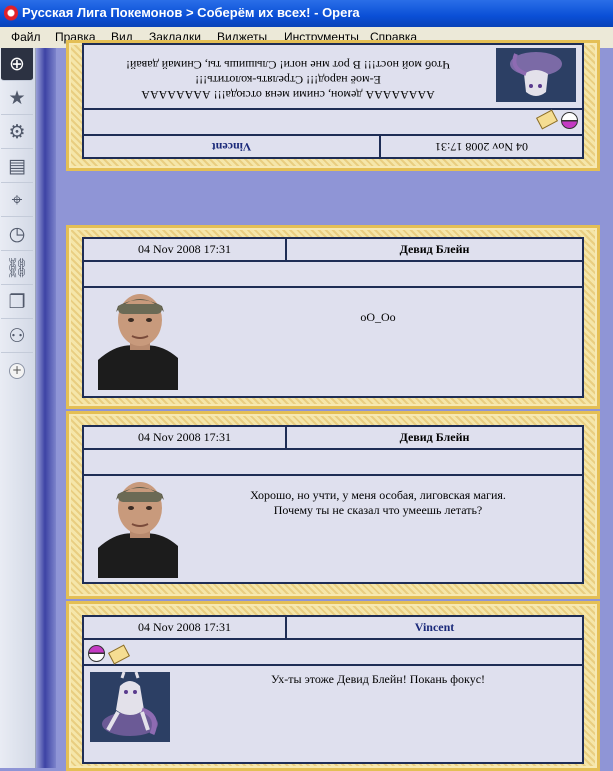  I want to click on post-message: оО_Оо, so click(378, 317).